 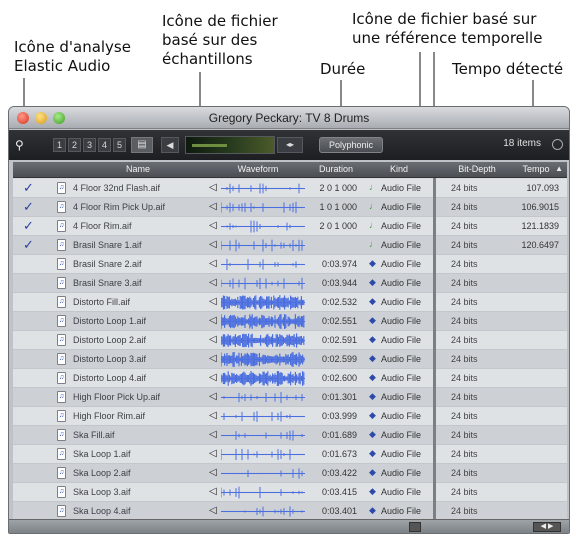 What do you see at coordinates (89, 145) in the screenshot?
I see `preset-button: 3` at bounding box center [89, 145].